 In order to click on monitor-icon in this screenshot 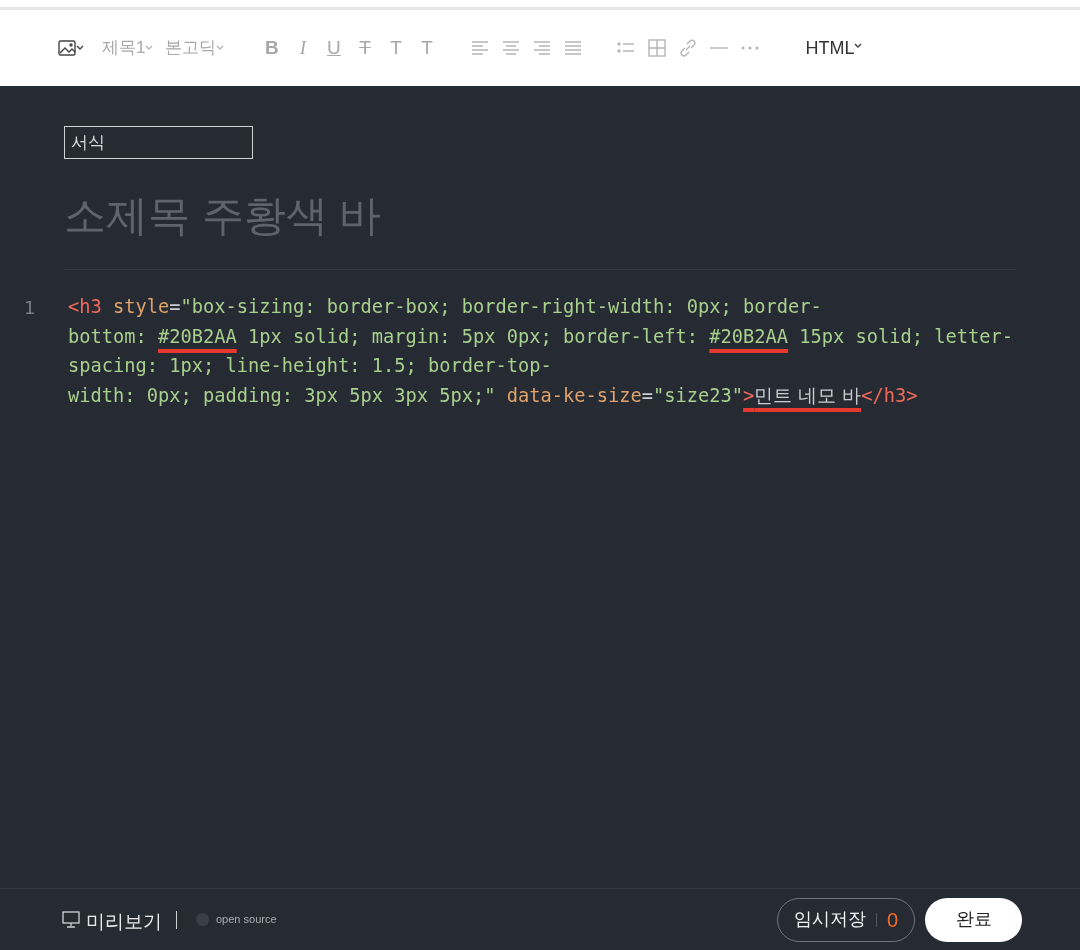, I will do `click(71, 919)`.